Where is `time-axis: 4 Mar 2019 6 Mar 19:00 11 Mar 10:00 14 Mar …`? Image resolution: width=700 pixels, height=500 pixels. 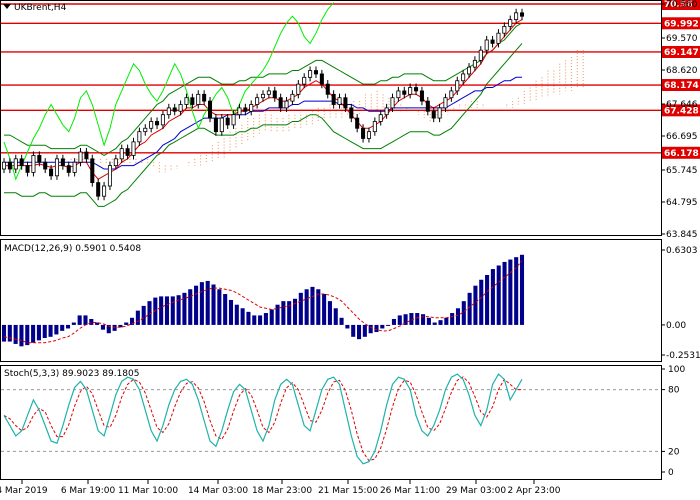 time-axis: 4 Mar 2019 6 Mar 19:00 11 Mar 10:00 14 Mar … is located at coordinates (280, 488).